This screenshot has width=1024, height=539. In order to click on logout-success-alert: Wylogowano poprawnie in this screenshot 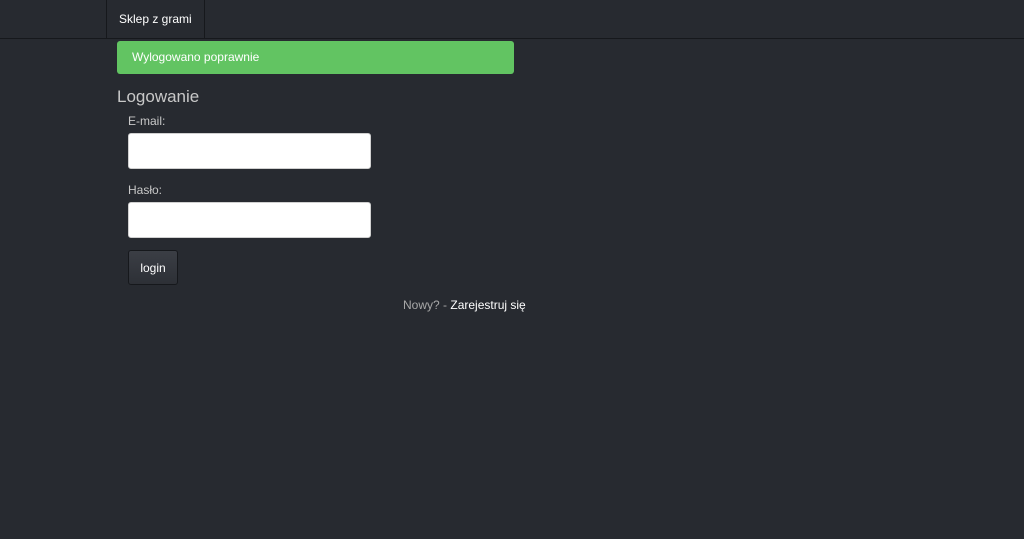, I will do `click(315, 57)`.